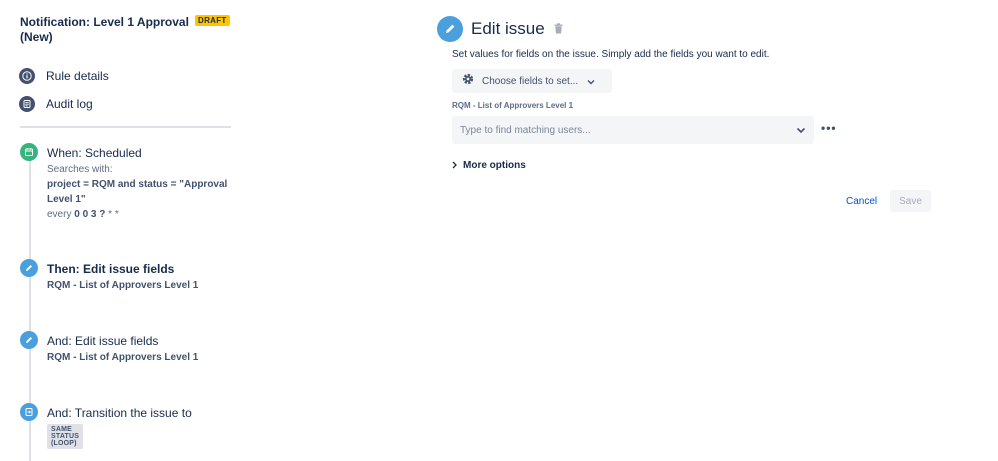  I want to click on save-button: Save, so click(910, 201).